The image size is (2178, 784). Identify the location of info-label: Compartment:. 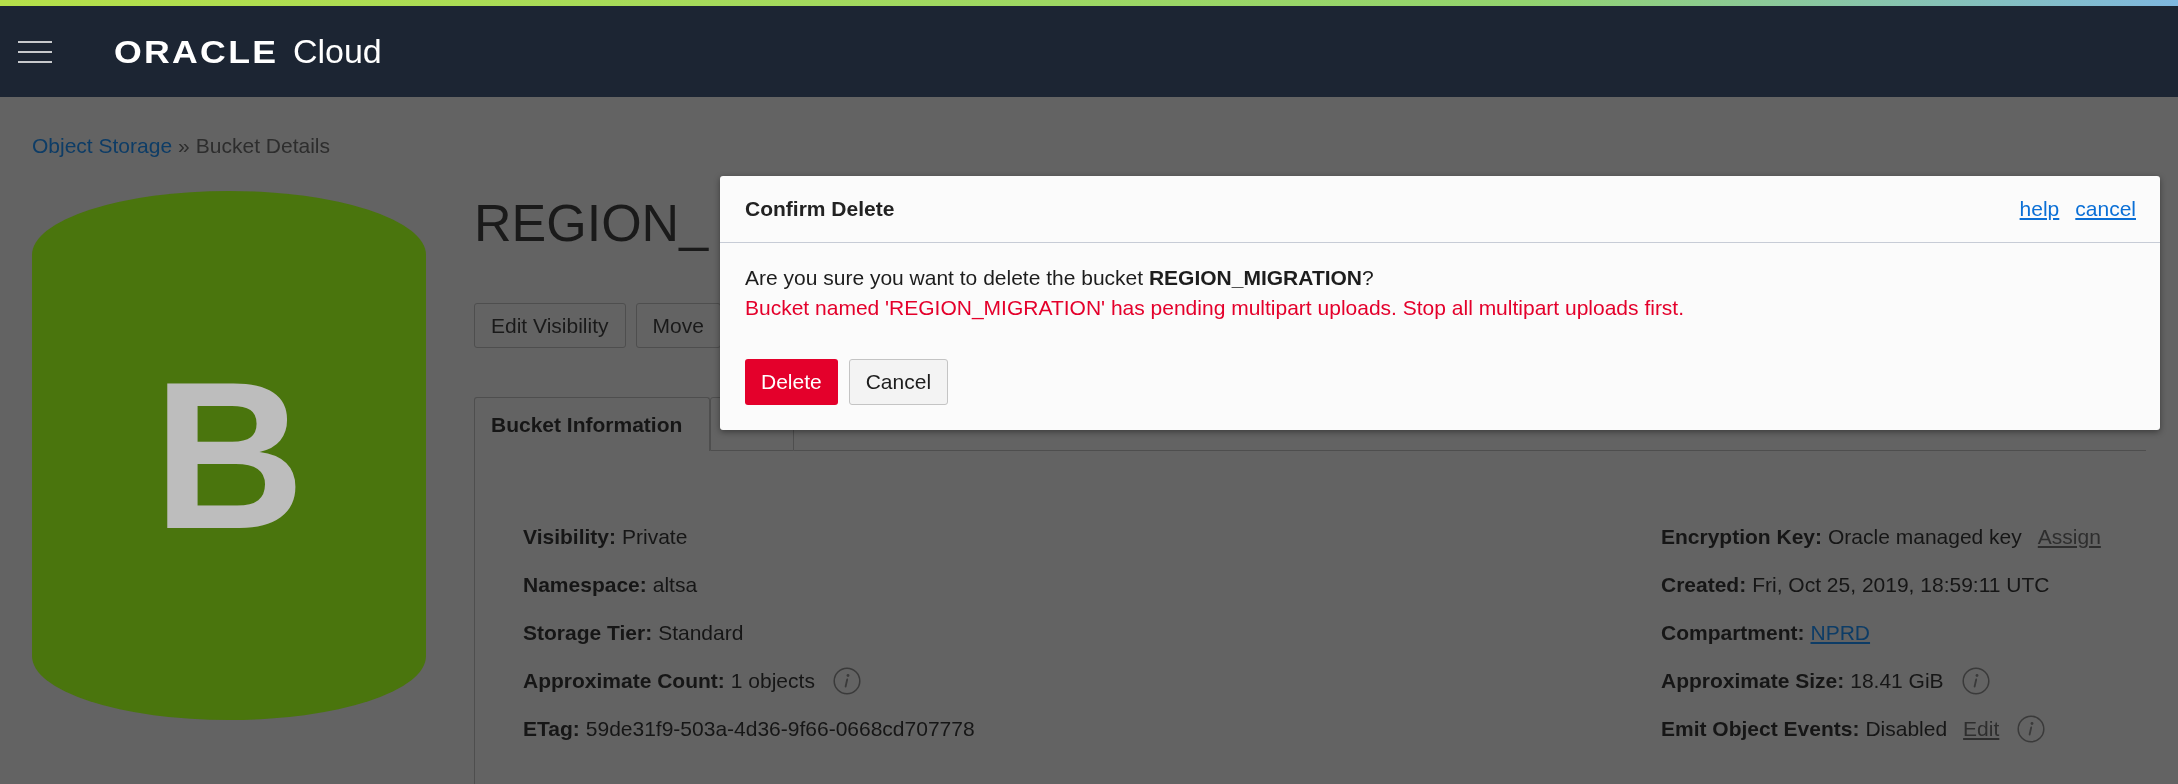
(1733, 632).